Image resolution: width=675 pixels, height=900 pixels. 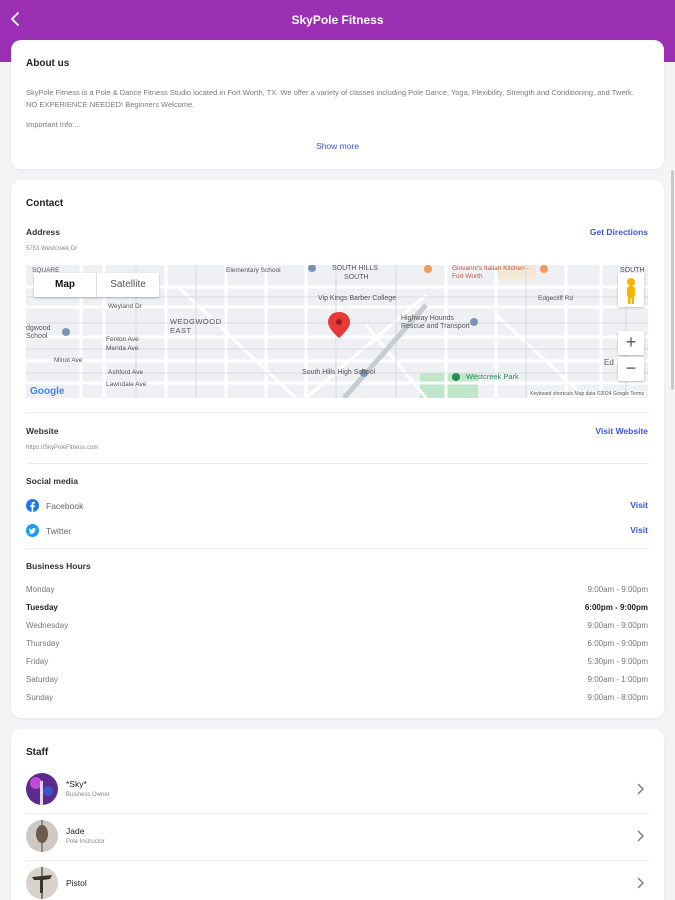 What do you see at coordinates (617, 679) in the screenshot?
I see `hours-time: 9:00am - 1:00pm` at bounding box center [617, 679].